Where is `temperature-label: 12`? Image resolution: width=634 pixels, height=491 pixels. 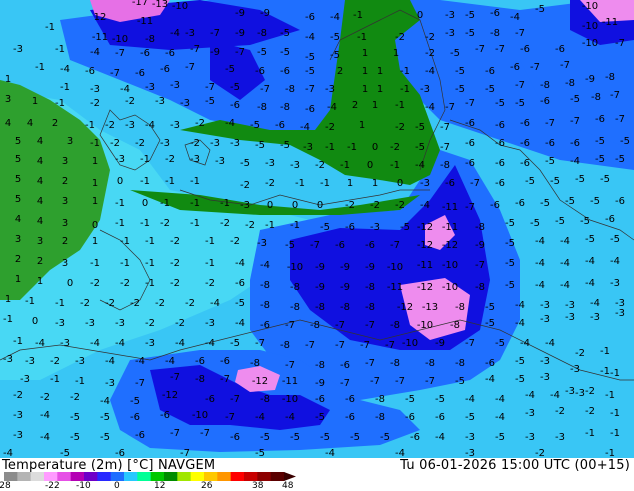 temperature-label: 12 is located at coordinates (100, 17).